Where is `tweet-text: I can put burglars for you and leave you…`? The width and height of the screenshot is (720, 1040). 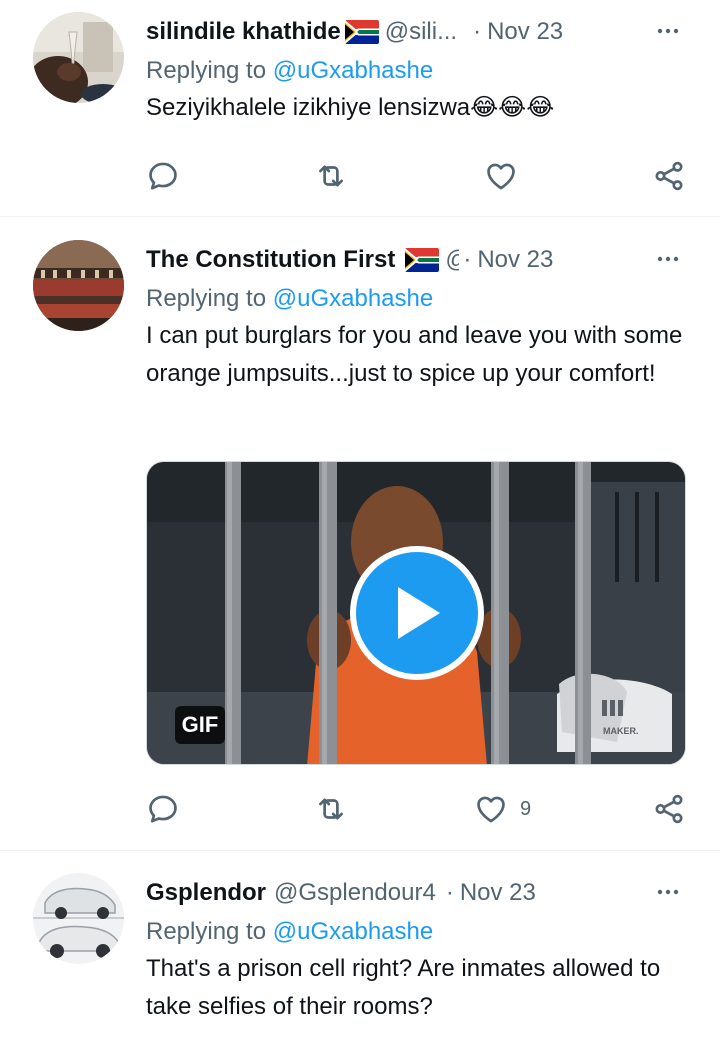
tweet-text: I can put burglars for you and leave you… is located at coordinates (414, 354).